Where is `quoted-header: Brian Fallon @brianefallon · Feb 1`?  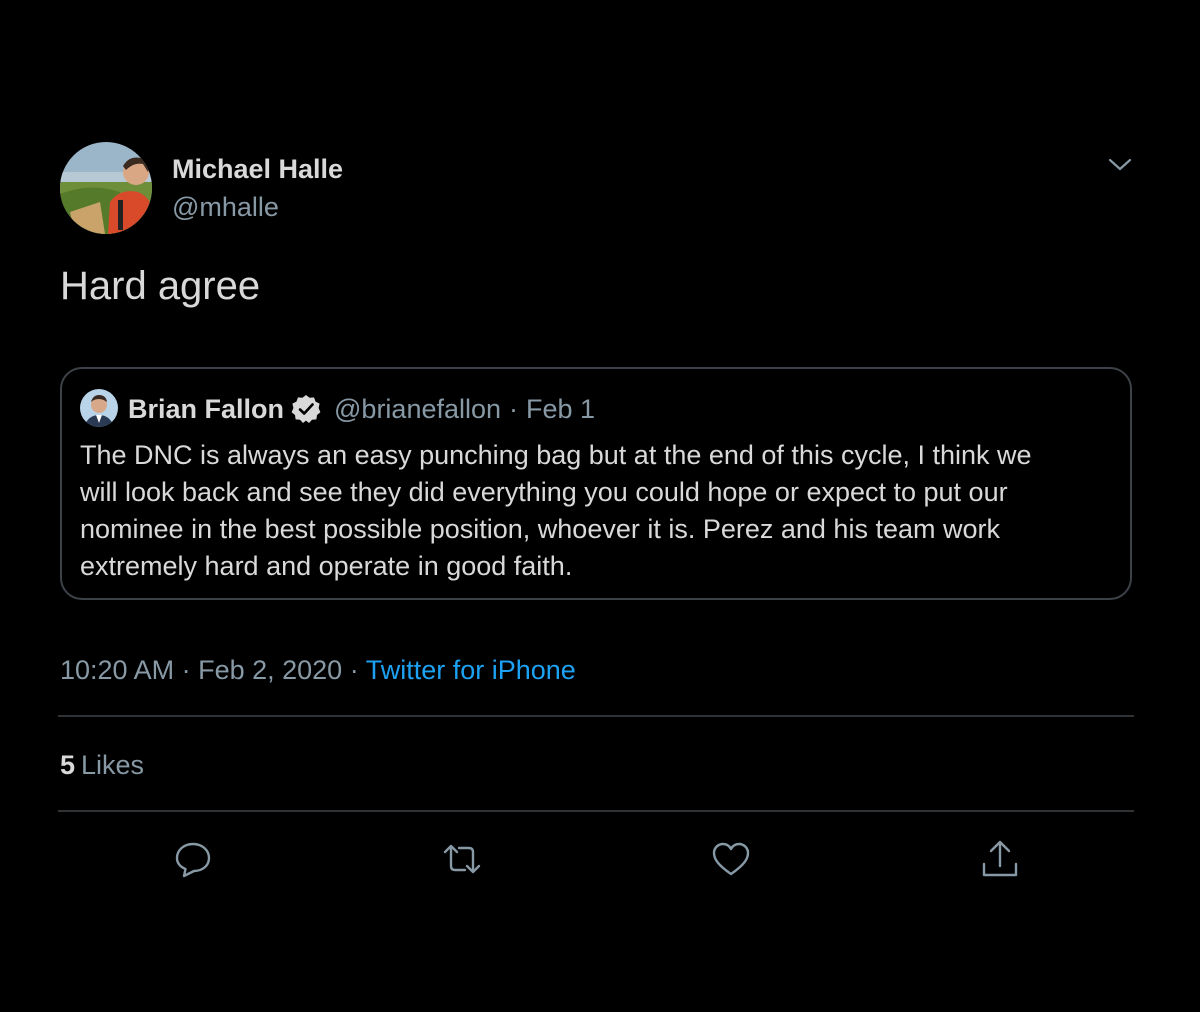
quoted-header: Brian Fallon @brianefallon · Feb 1 is located at coordinates (361, 409).